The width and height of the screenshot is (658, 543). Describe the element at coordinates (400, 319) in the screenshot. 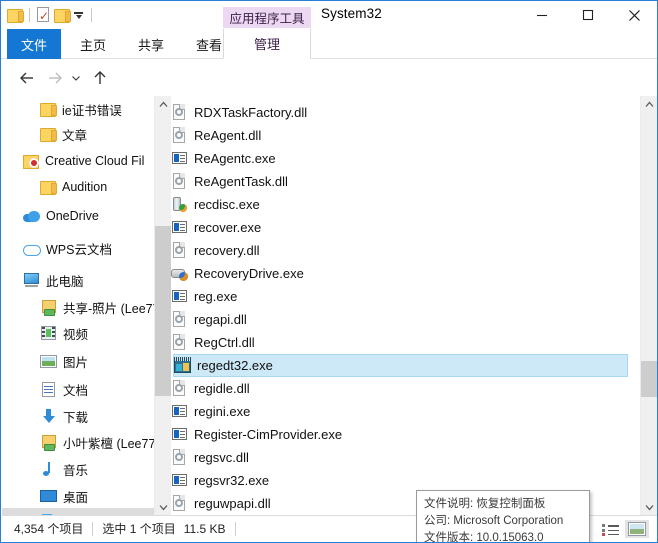

I see `list-item: regapi.dll` at that location.